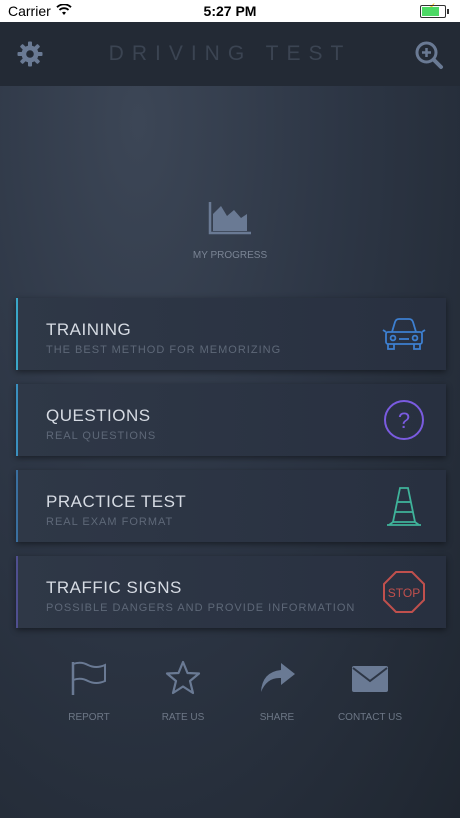  I want to click on my-progress-button: MY PROGRESS, so click(230, 235).